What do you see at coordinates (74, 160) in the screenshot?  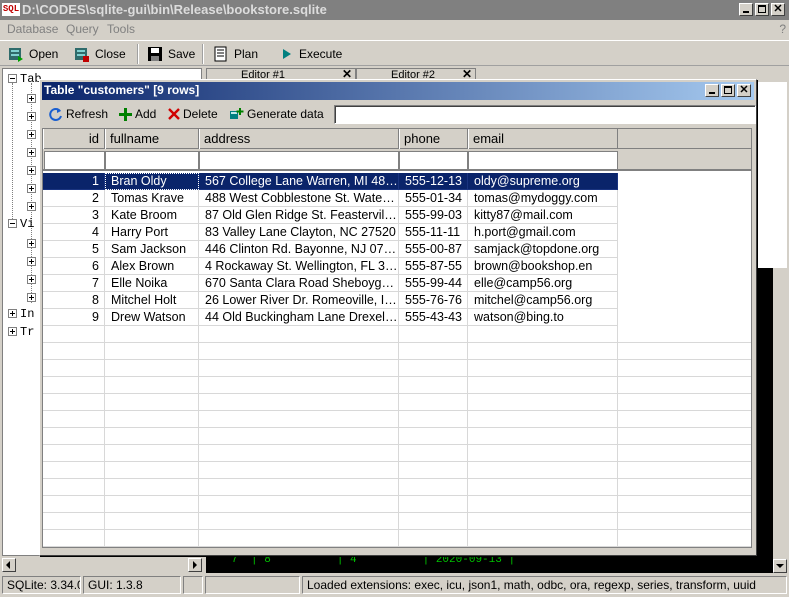 I see `filter-id-input` at bounding box center [74, 160].